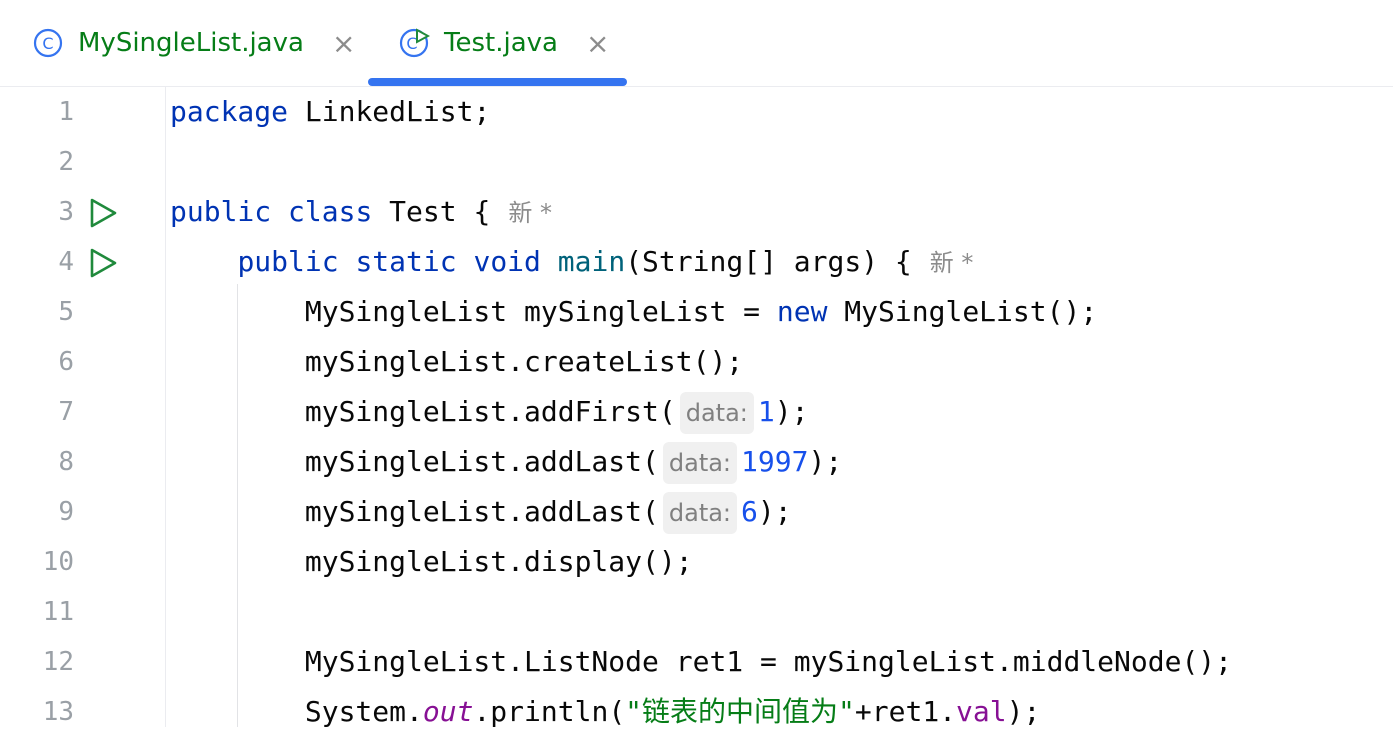 The image size is (1393, 737). I want to click on code-text: mySingleList.display();, so click(431, 562).